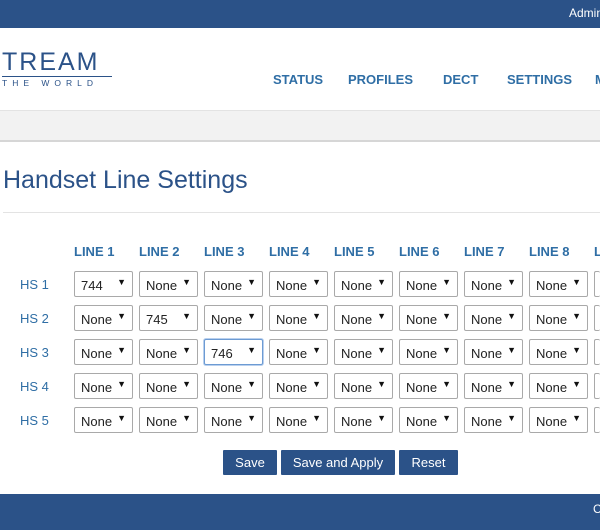 The image size is (600, 530). Describe the element at coordinates (460, 79) in the screenshot. I see `nav-dect: DECT` at that location.